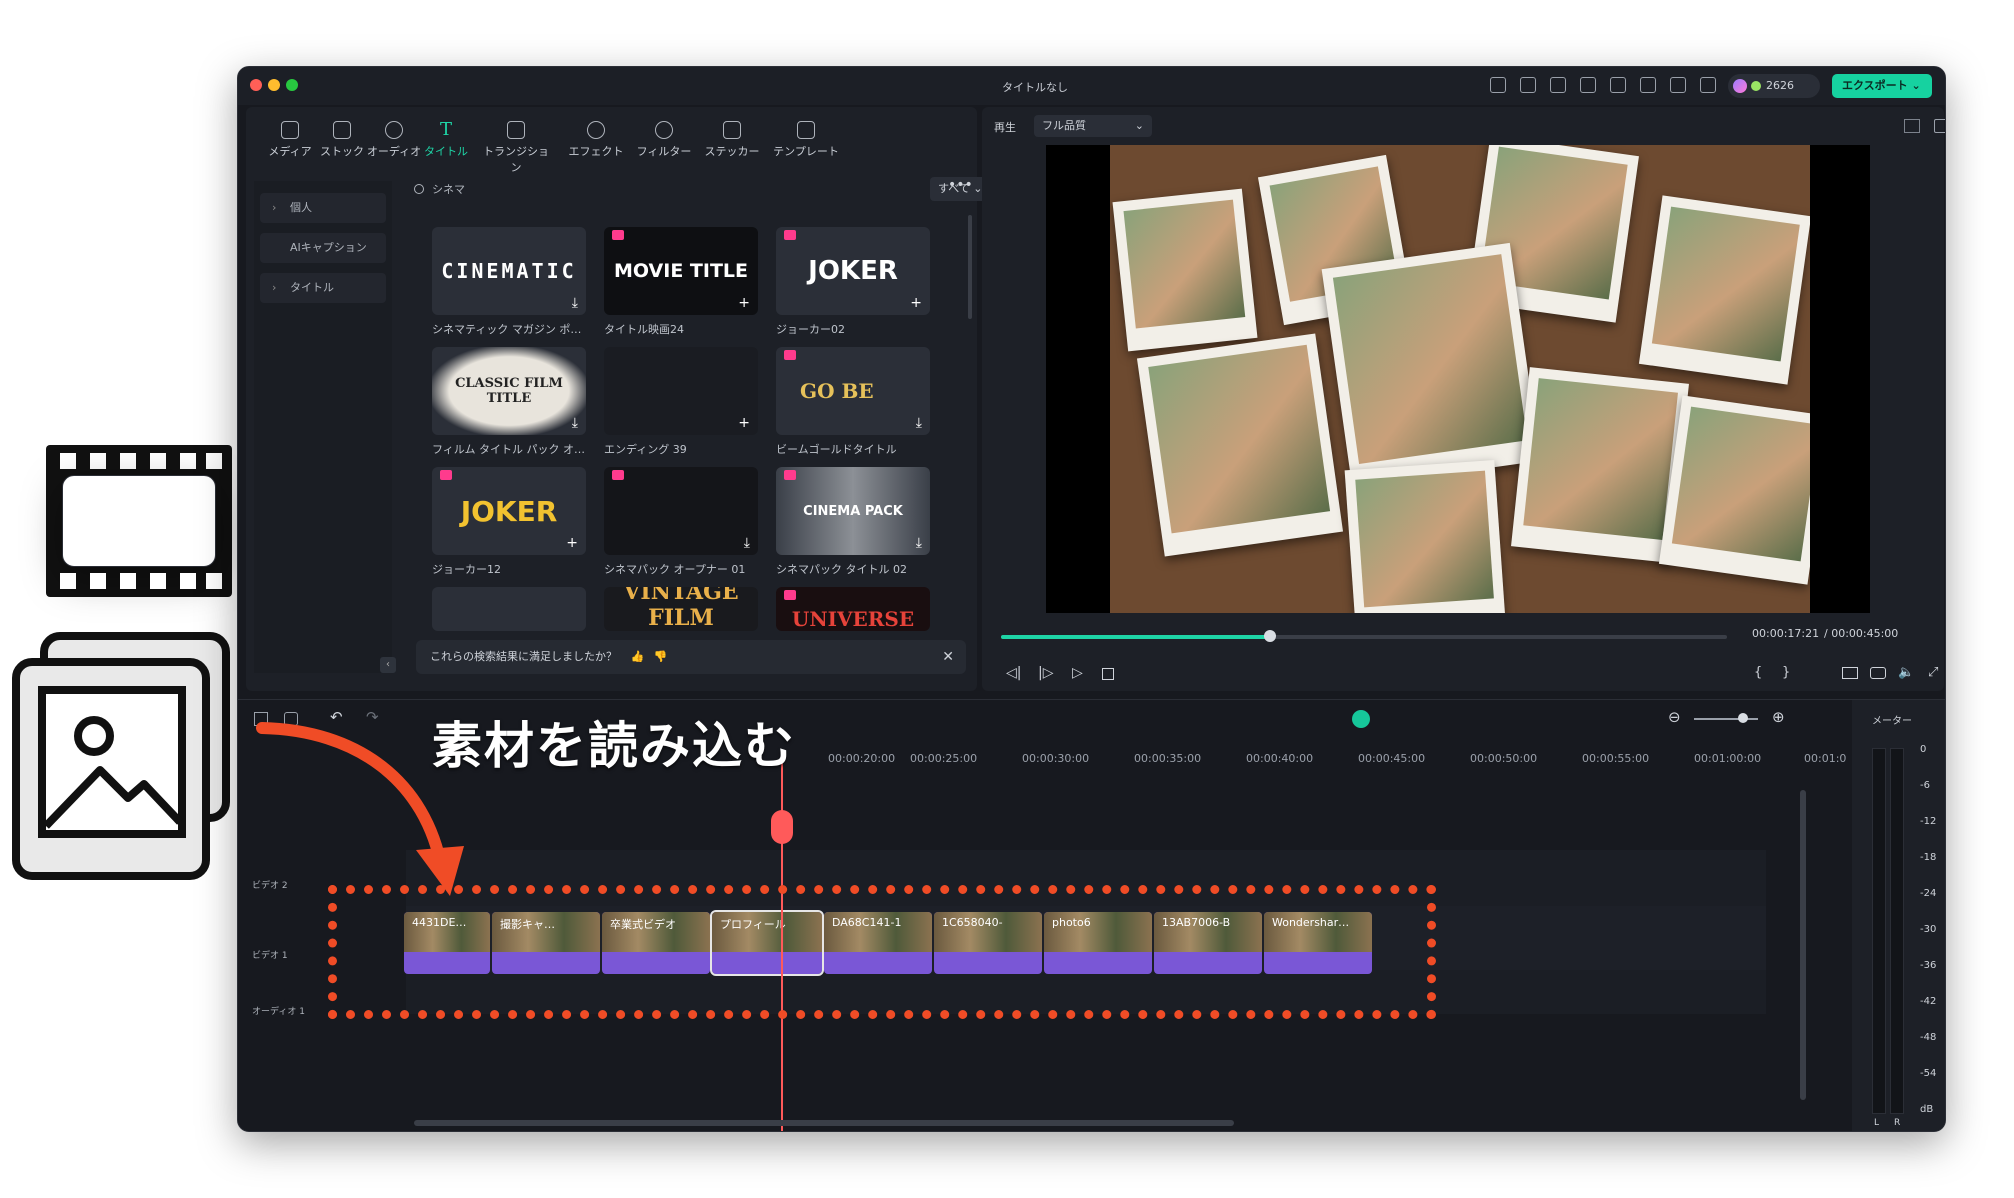 The image size is (2014, 1198). I want to click on sidebar-item-titles: › タイトル, so click(323, 288).